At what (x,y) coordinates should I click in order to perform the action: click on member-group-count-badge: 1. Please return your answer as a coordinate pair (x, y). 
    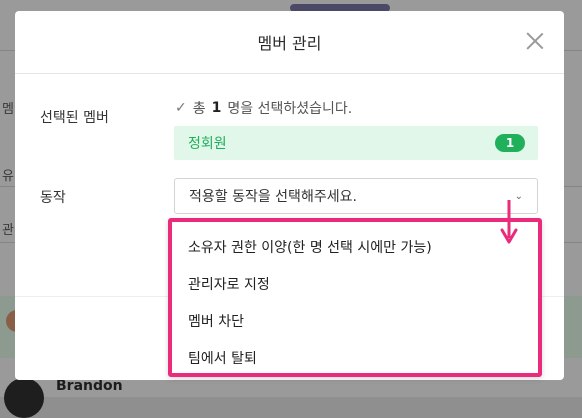
    Looking at the image, I should click on (510, 143).